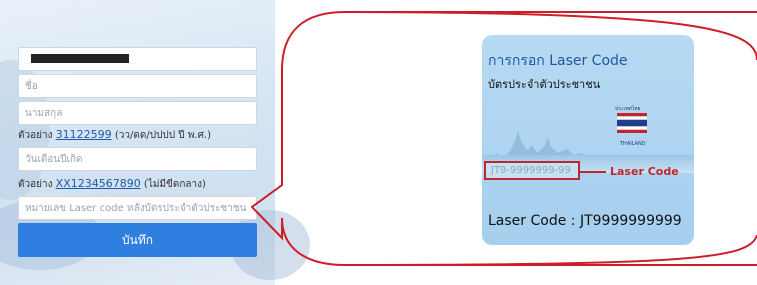  Describe the element at coordinates (644, 171) in the screenshot. I see `laser-code-label: Laser Code` at that location.